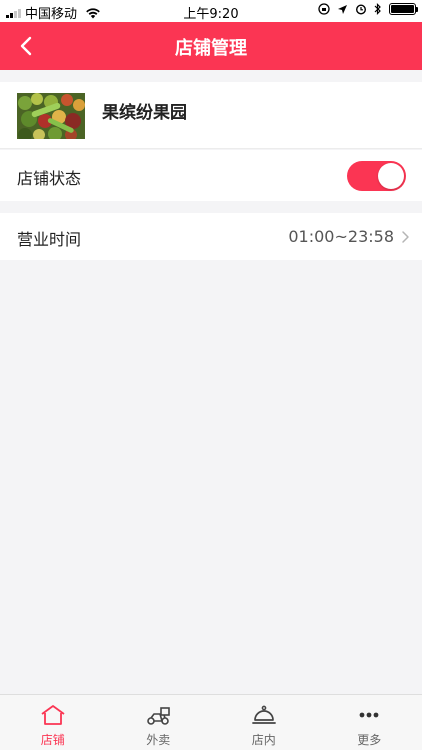  Describe the element at coordinates (144, 113) in the screenshot. I see `store-name: 果缤纷果园` at that location.